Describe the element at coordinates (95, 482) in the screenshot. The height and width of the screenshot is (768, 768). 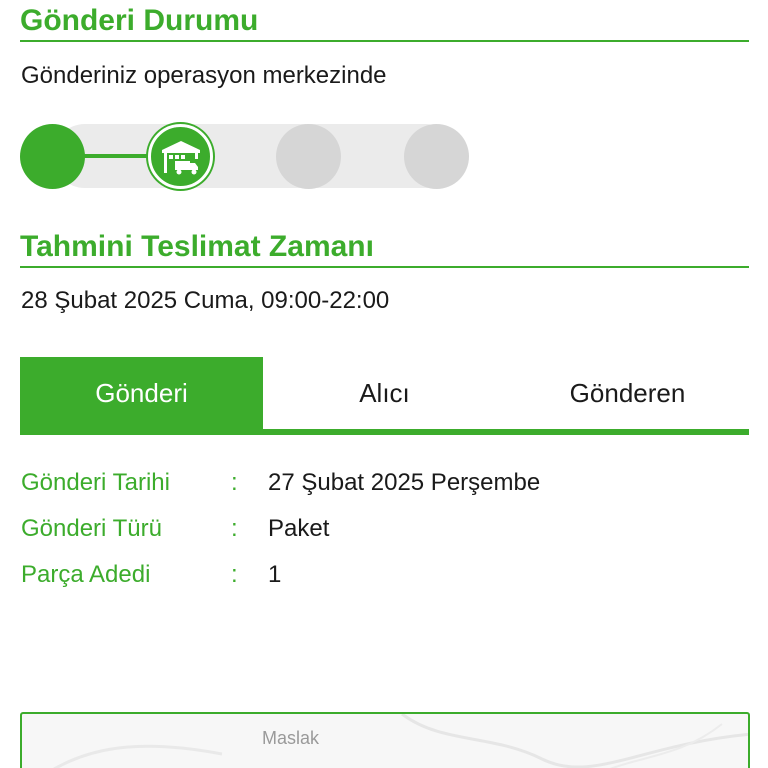
I see `info-label: Gönderi Tarihi` at that location.